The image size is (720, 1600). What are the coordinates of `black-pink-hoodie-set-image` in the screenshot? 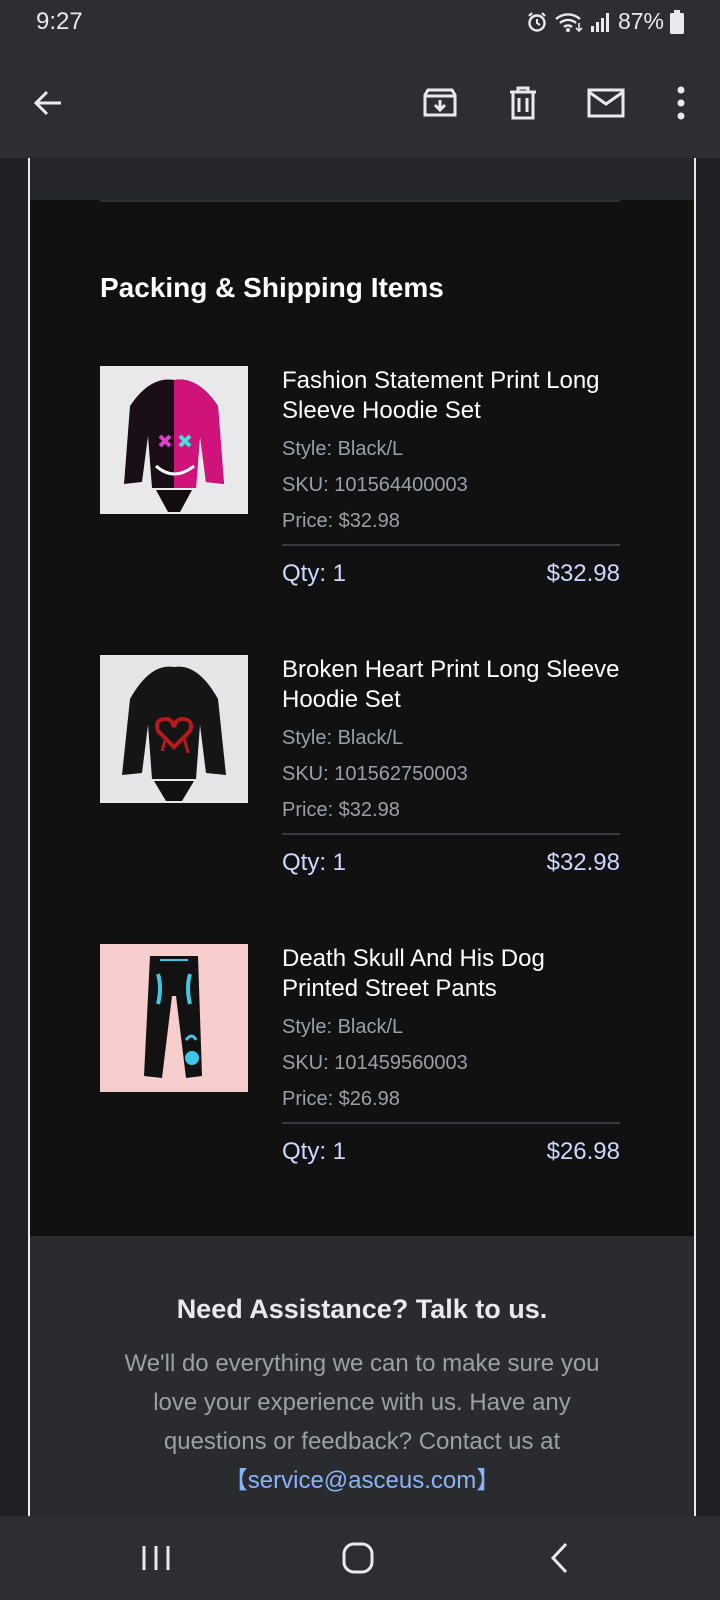 It's located at (174, 440).